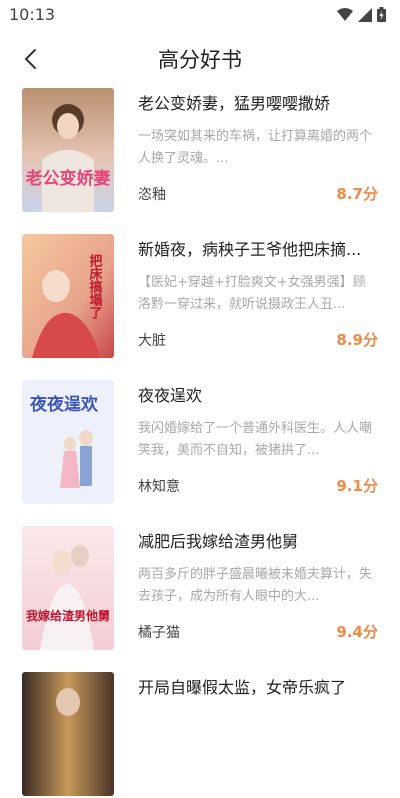 This screenshot has height=798, width=400. I want to click on book-author: 恣釉, so click(152, 195).